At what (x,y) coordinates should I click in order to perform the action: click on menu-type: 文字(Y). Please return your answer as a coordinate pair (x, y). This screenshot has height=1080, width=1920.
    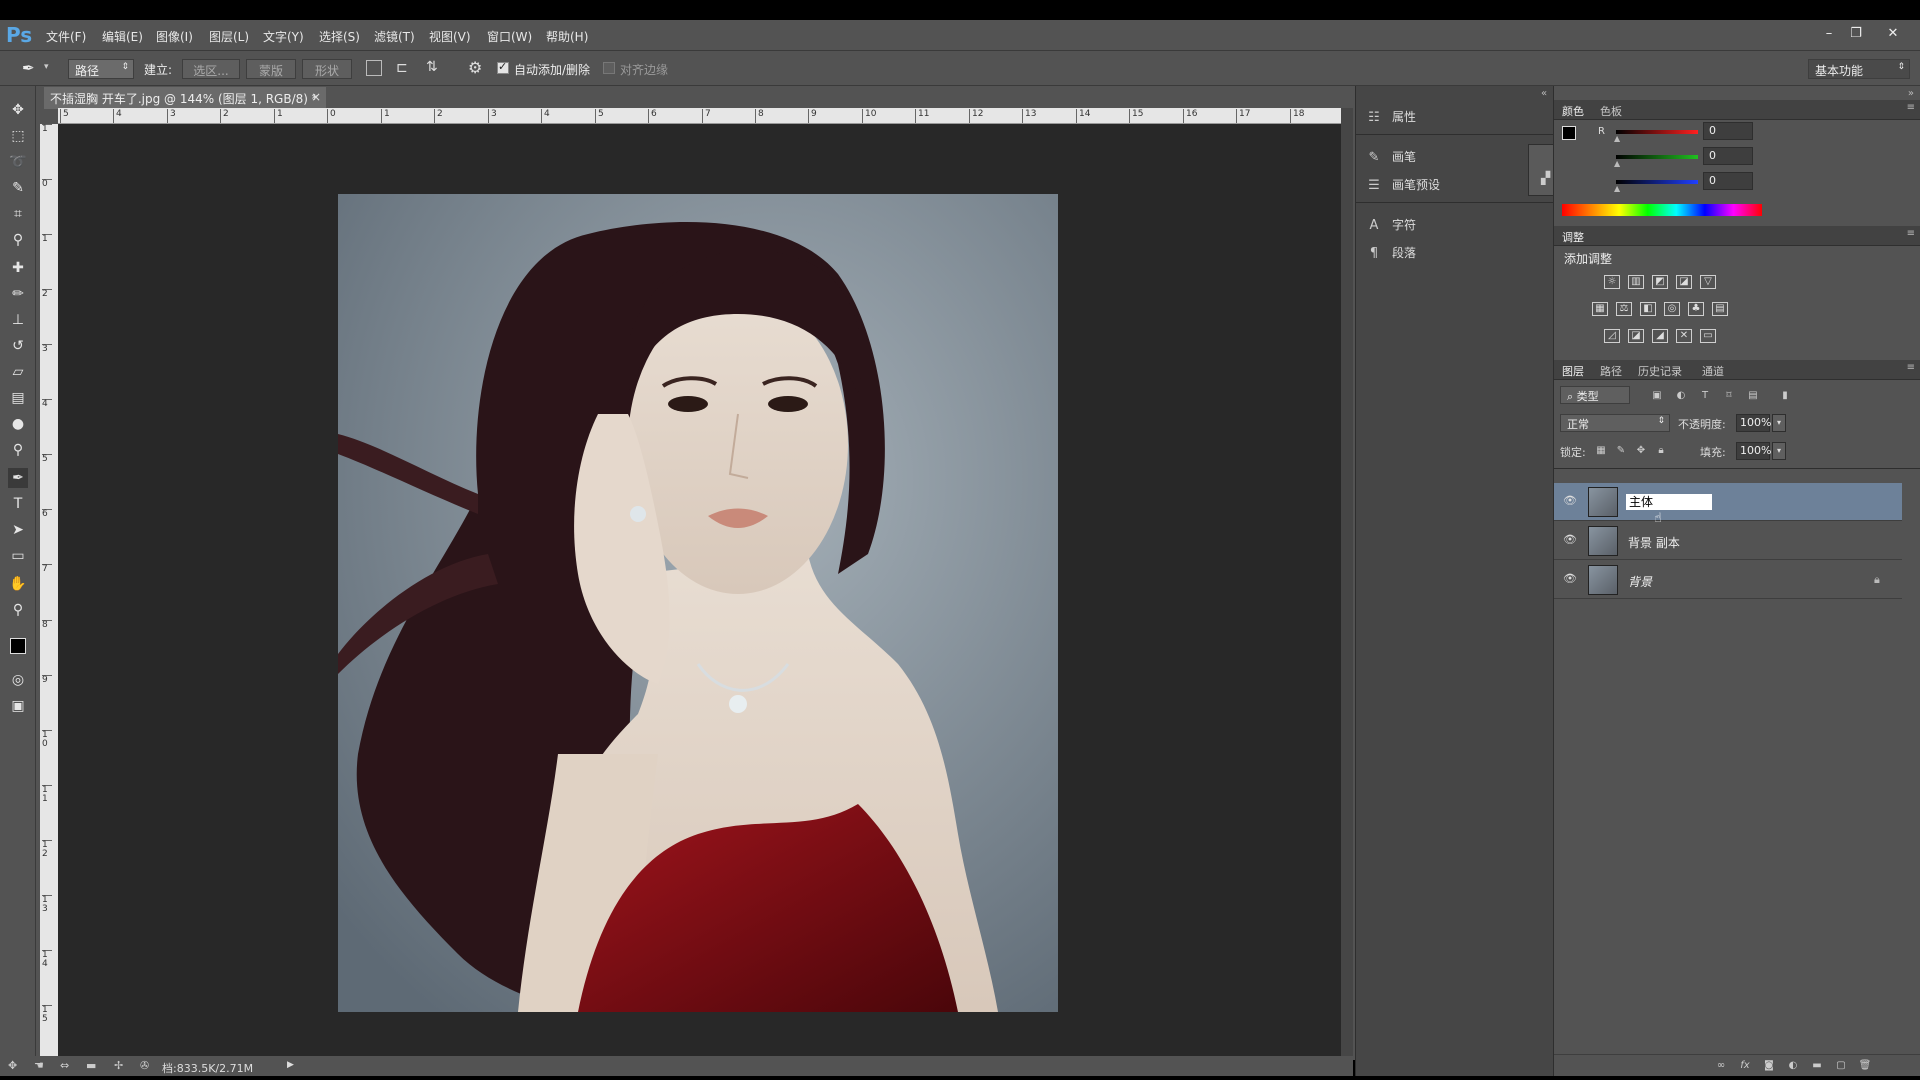
    Looking at the image, I should click on (283, 36).